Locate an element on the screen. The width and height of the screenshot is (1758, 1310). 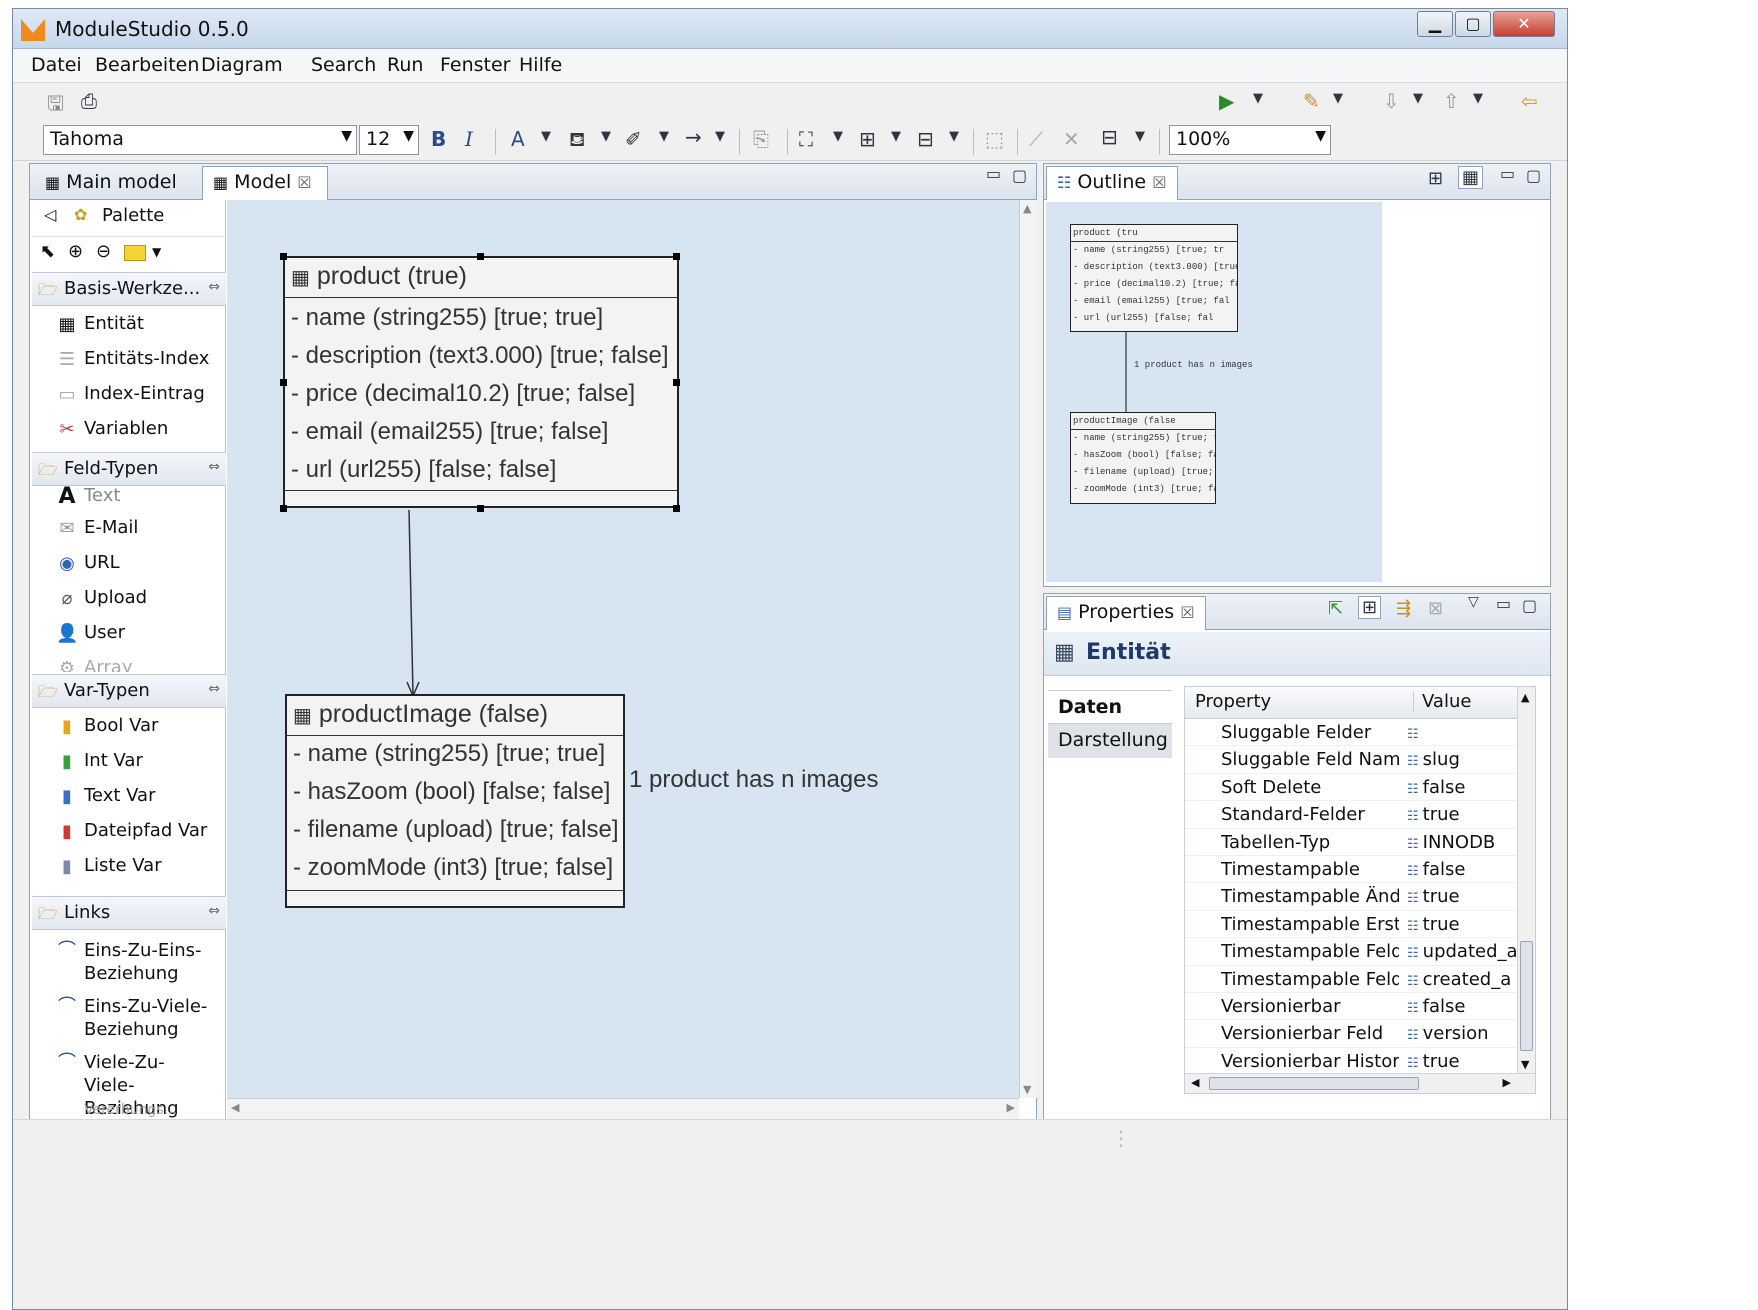
property-row: Timestampable Änder ☷true is located at coordinates (1360, 897).